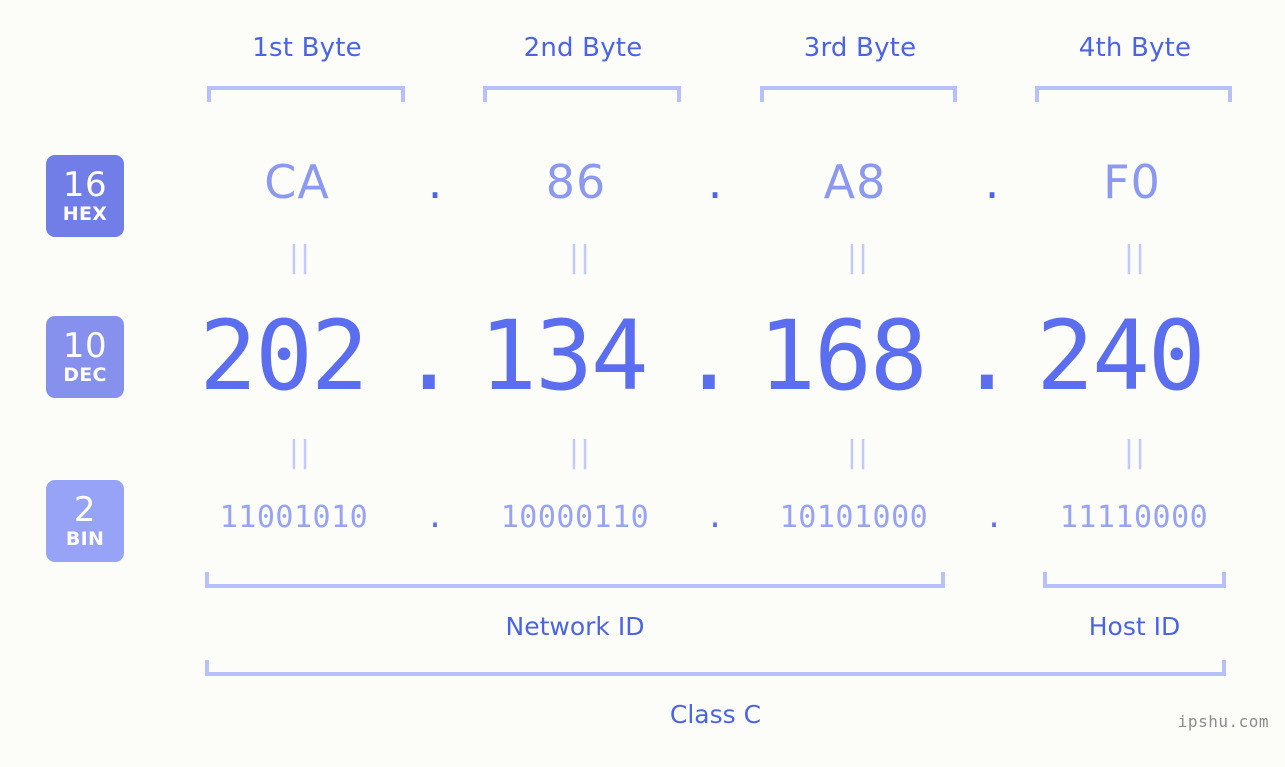 Image resolution: width=1285 pixels, height=767 pixels. Describe the element at coordinates (307, 48) in the screenshot. I see `byte-header-label-1: 1st Byte` at that location.